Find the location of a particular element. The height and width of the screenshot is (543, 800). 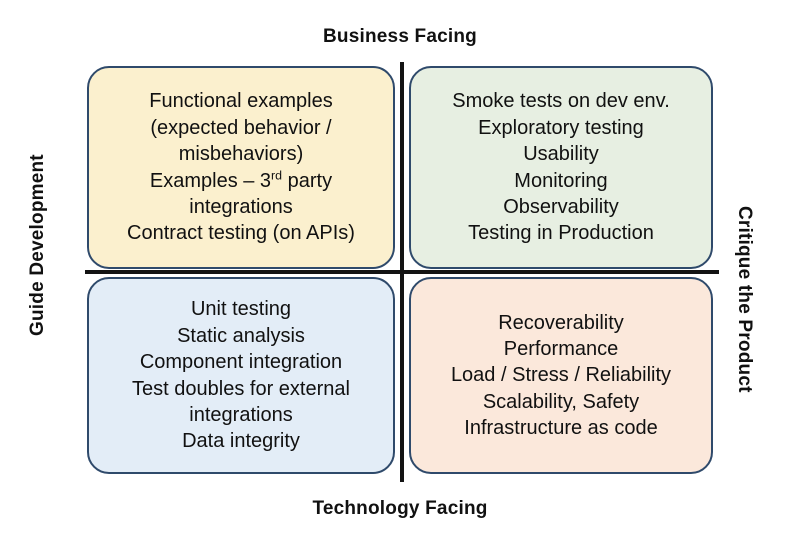

quadrant-item: Testing in Production is located at coordinates (561, 233).